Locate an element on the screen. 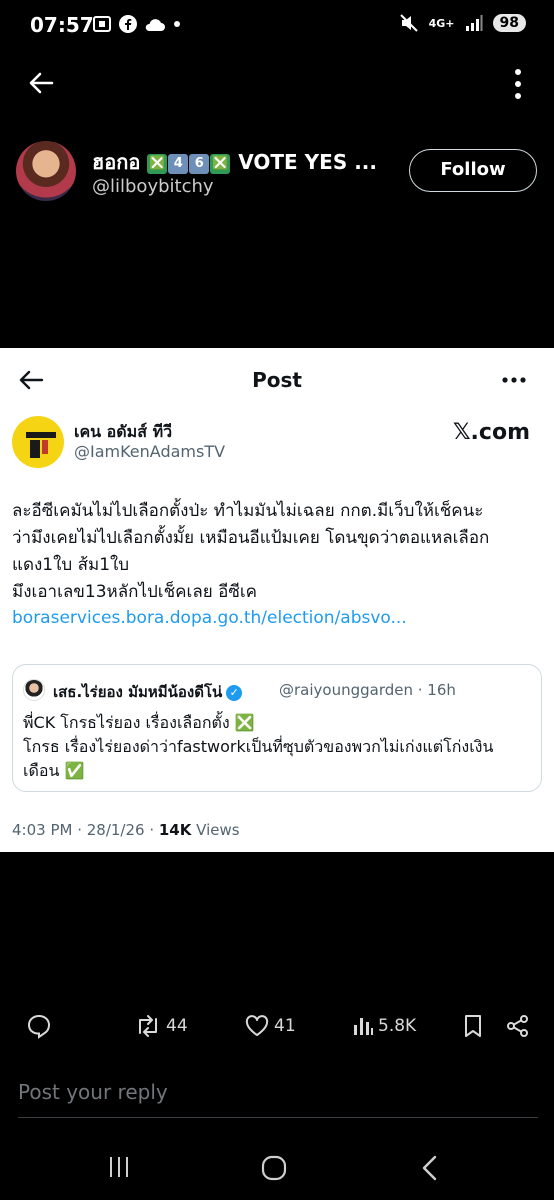 The image size is (554, 1200). views-count-action: 5.8K is located at coordinates (397, 1026).